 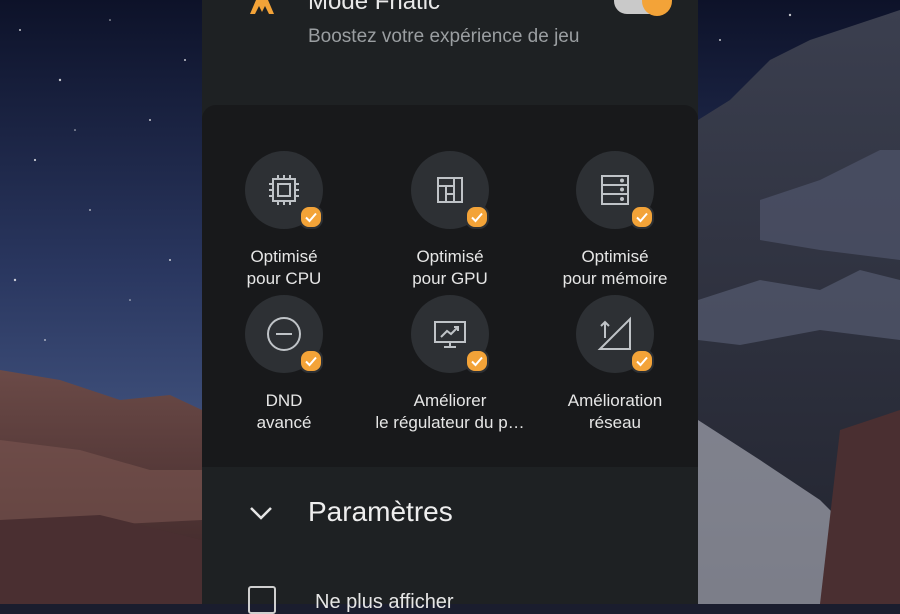 What do you see at coordinates (284, 411) in the screenshot?
I see `option-label: DND avancé` at bounding box center [284, 411].